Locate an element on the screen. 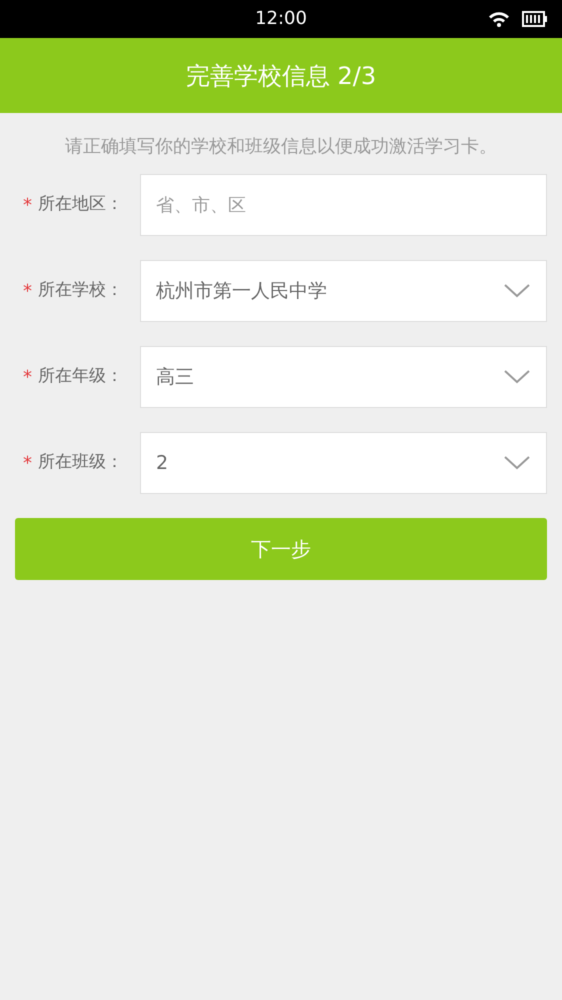 Image resolution: width=562 pixels, height=1000 pixels. region-input: 省、市、区 is located at coordinates (343, 205).